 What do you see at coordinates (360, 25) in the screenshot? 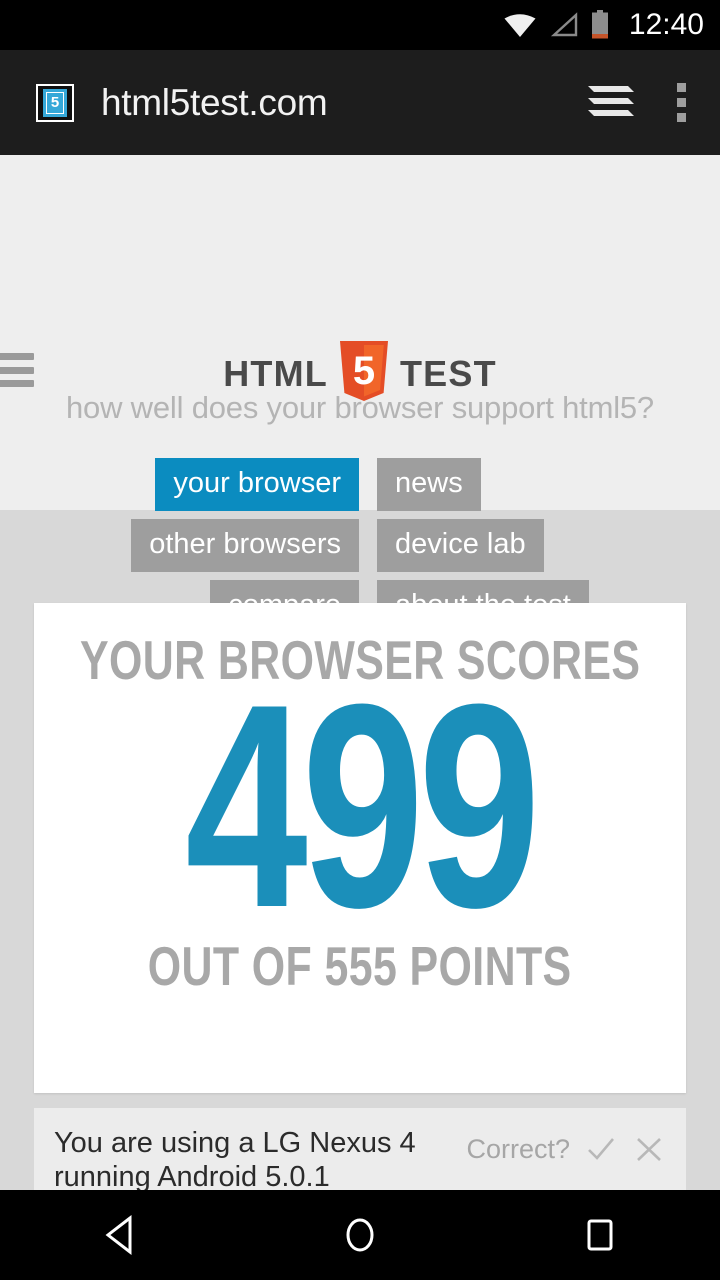
I see `android-status-bar: 12:40` at bounding box center [360, 25].